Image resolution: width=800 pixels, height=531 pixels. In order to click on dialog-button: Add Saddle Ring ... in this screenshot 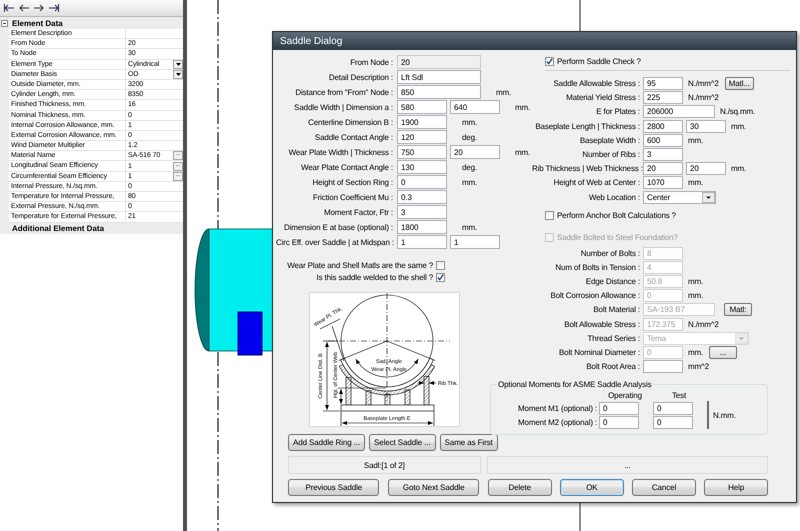, I will do `click(327, 442)`.